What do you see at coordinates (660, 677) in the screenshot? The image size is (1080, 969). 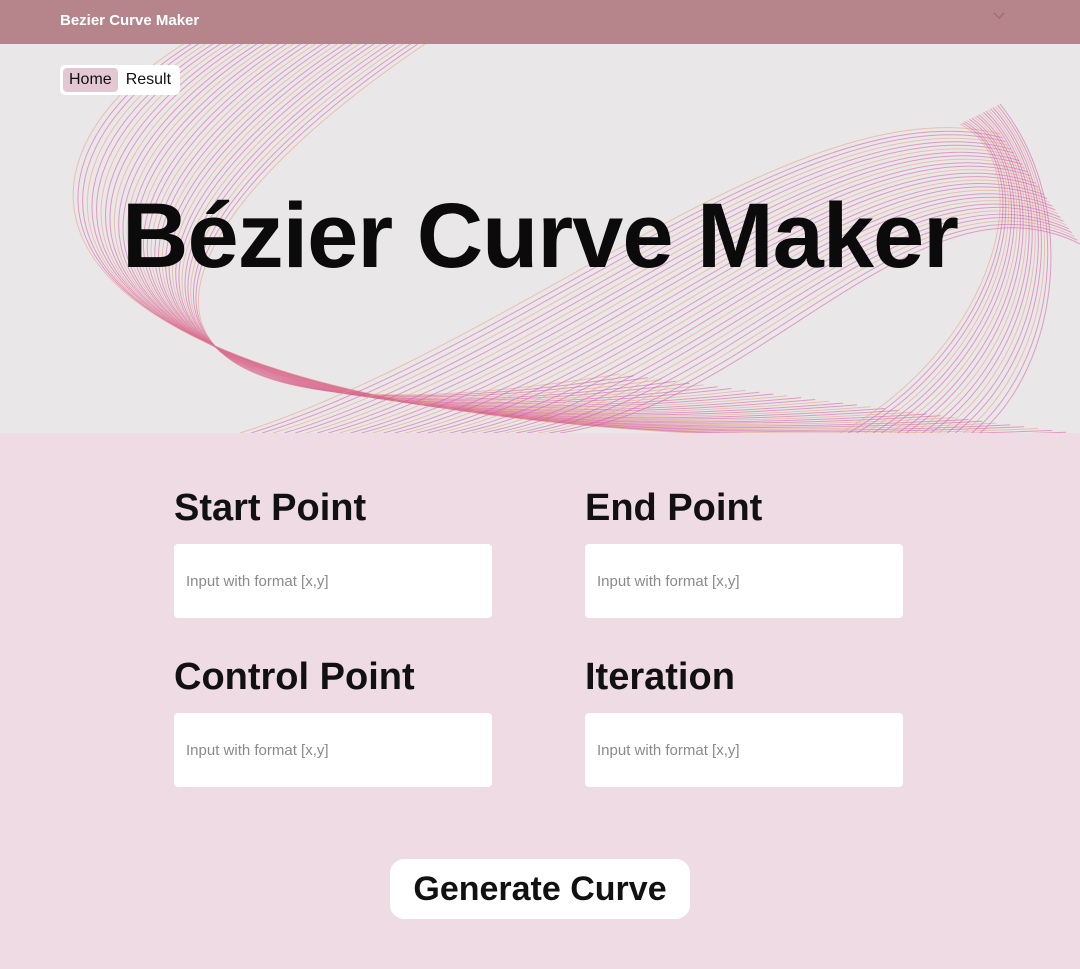 I see `iteration-label: Iteration` at bounding box center [660, 677].